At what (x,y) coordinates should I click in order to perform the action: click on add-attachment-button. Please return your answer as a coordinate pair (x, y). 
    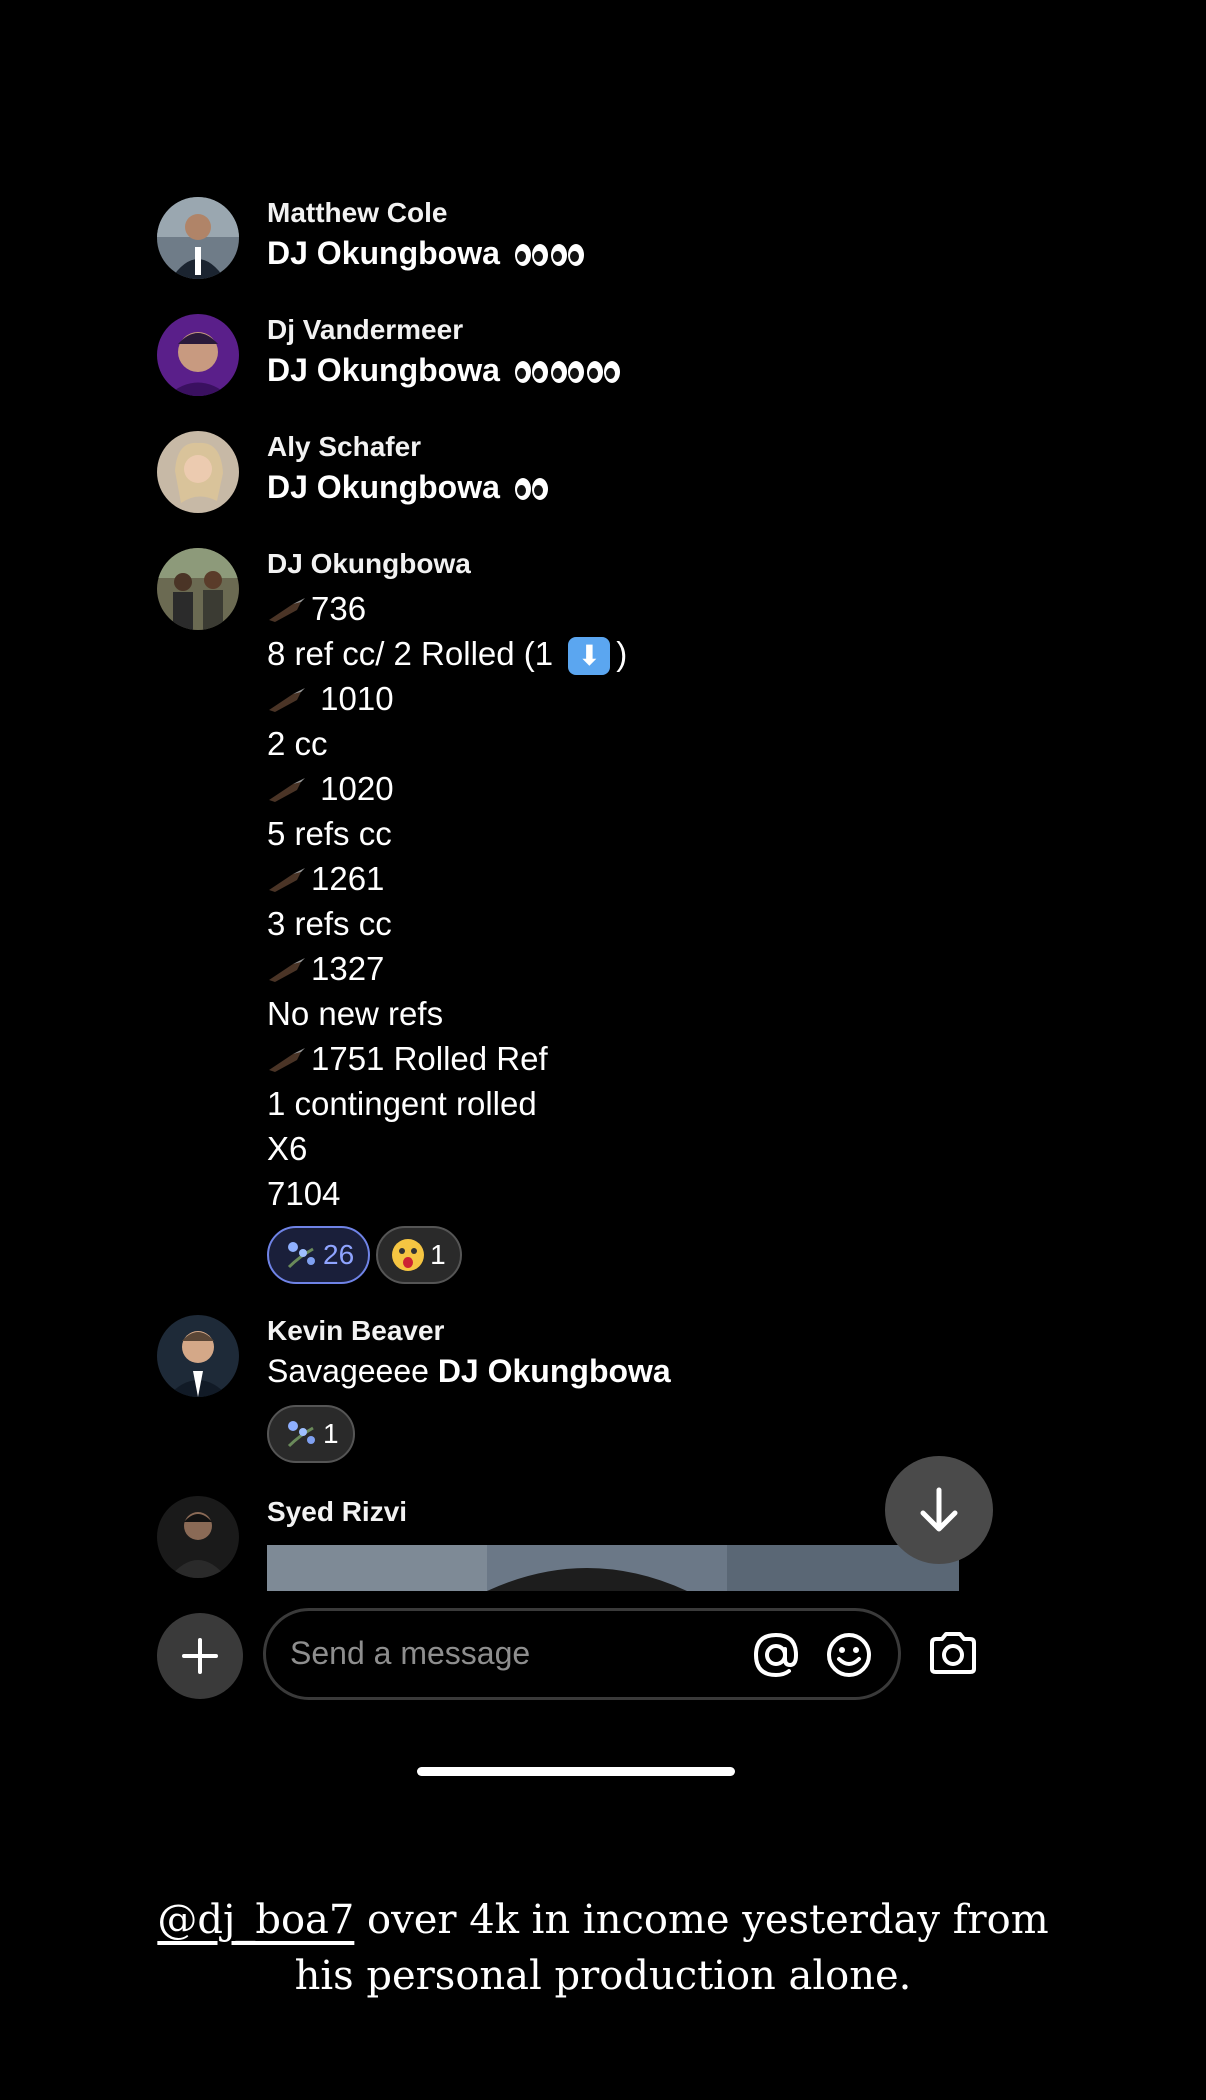
    Looking at the image, I should click on (200, 1656).